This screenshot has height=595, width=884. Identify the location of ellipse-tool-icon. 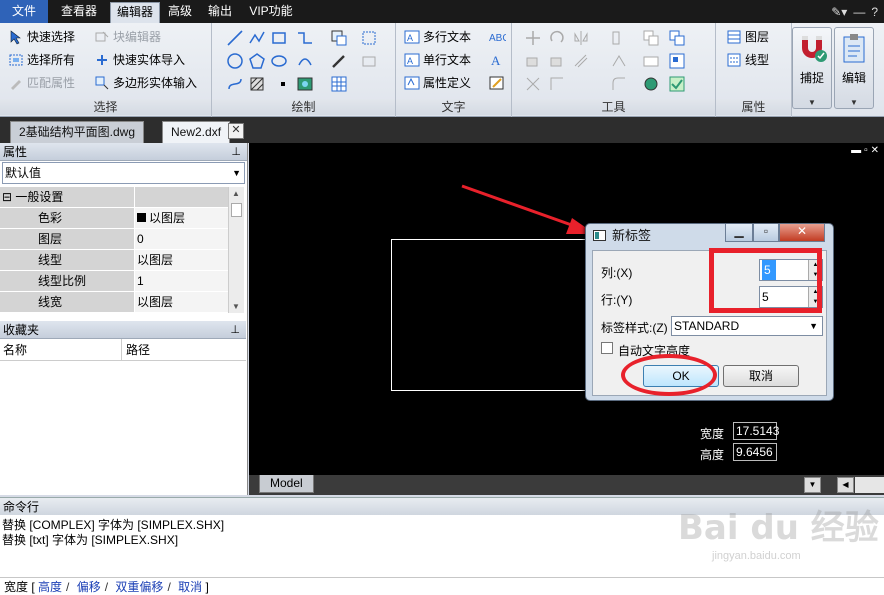
(279, 61).